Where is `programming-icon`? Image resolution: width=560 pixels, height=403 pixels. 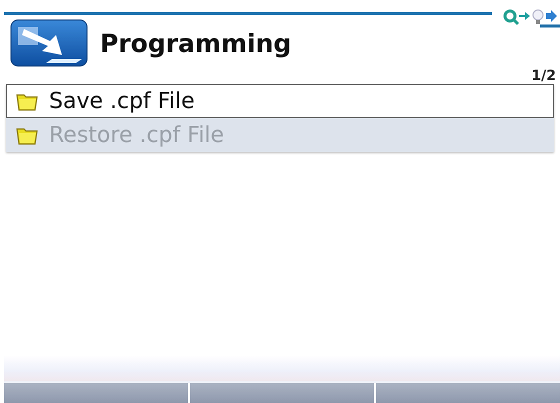 programming-icon is located at coordinates (49, 43).